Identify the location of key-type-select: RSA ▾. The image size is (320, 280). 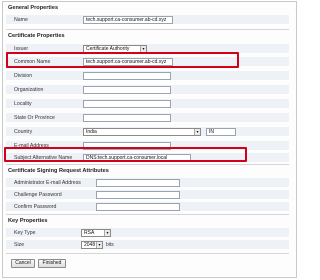
(96, 233).